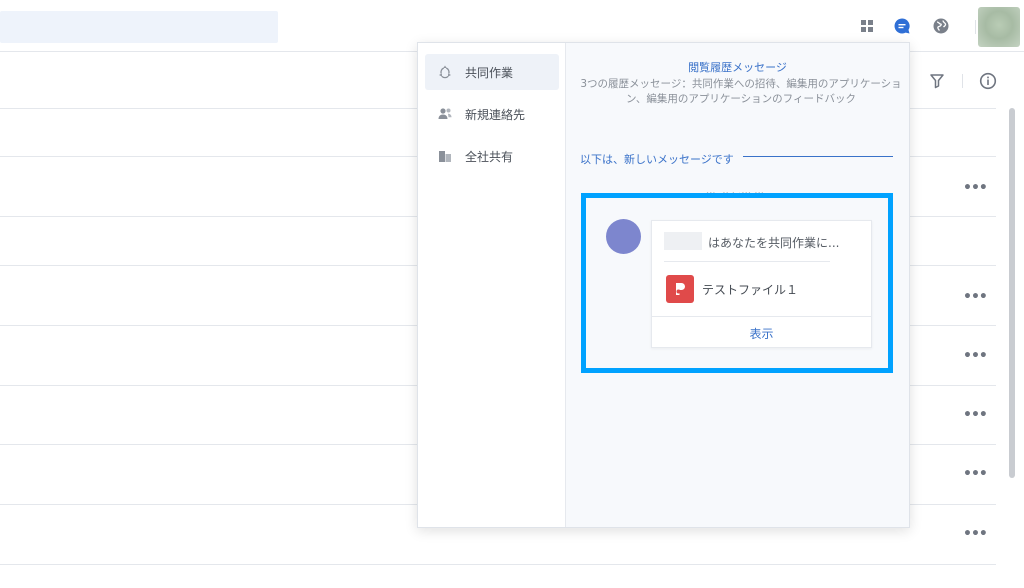 Image resolution: width=1024 pixels, height=588 pixels. What do you see at coordinates (445, 72) in the screenshot?
I see `collaboration-icon` at bounding box center [445, 72].